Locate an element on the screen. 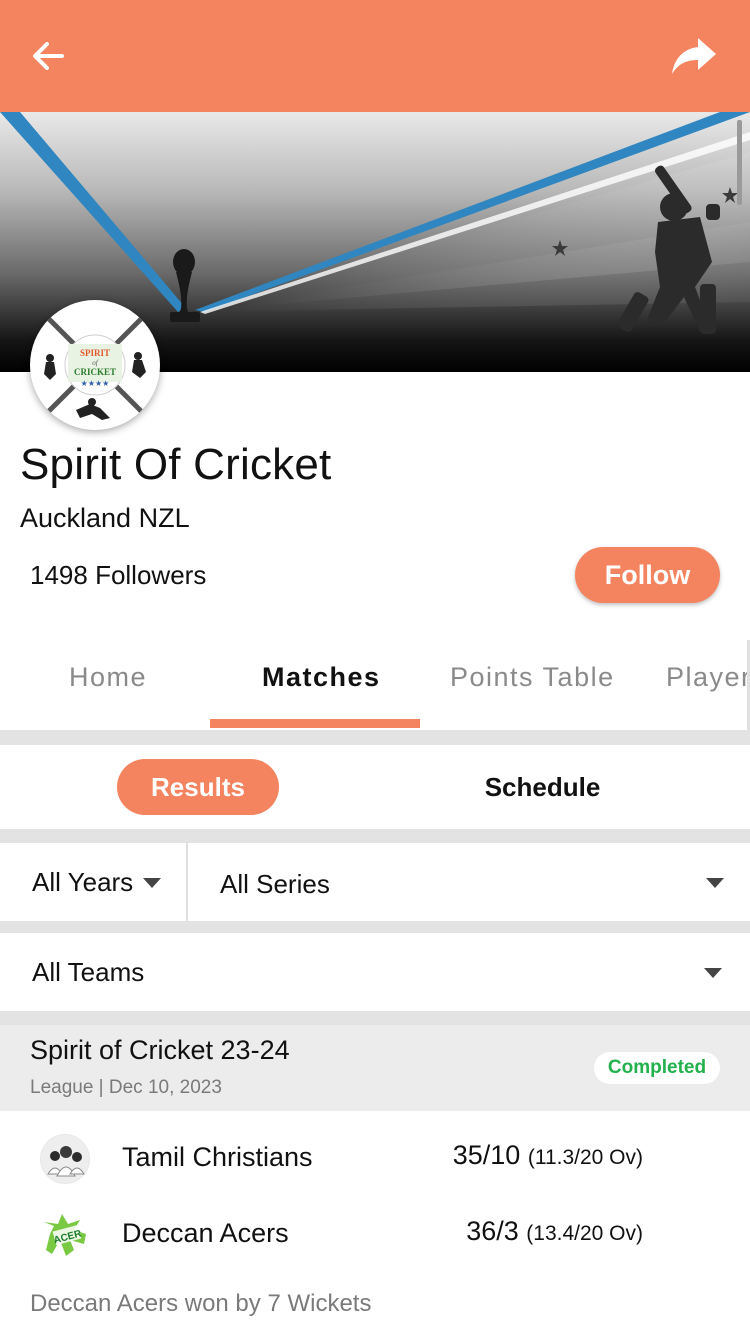 This screenshot has height=1334, width=750. app-header is located at coordinates (375, 56).